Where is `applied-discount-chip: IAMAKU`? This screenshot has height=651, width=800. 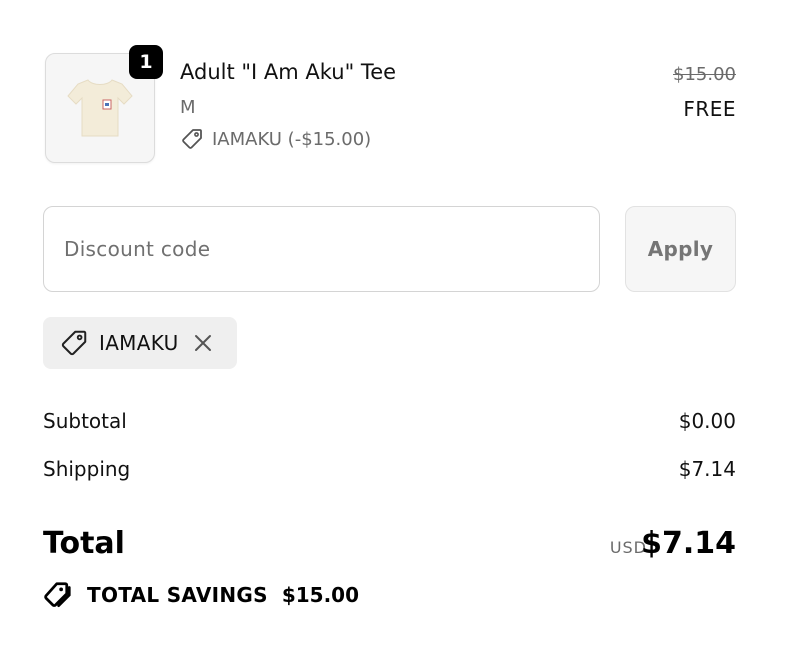
applied-discount-chip: IAMAKU is located at coordinates (140, 343).